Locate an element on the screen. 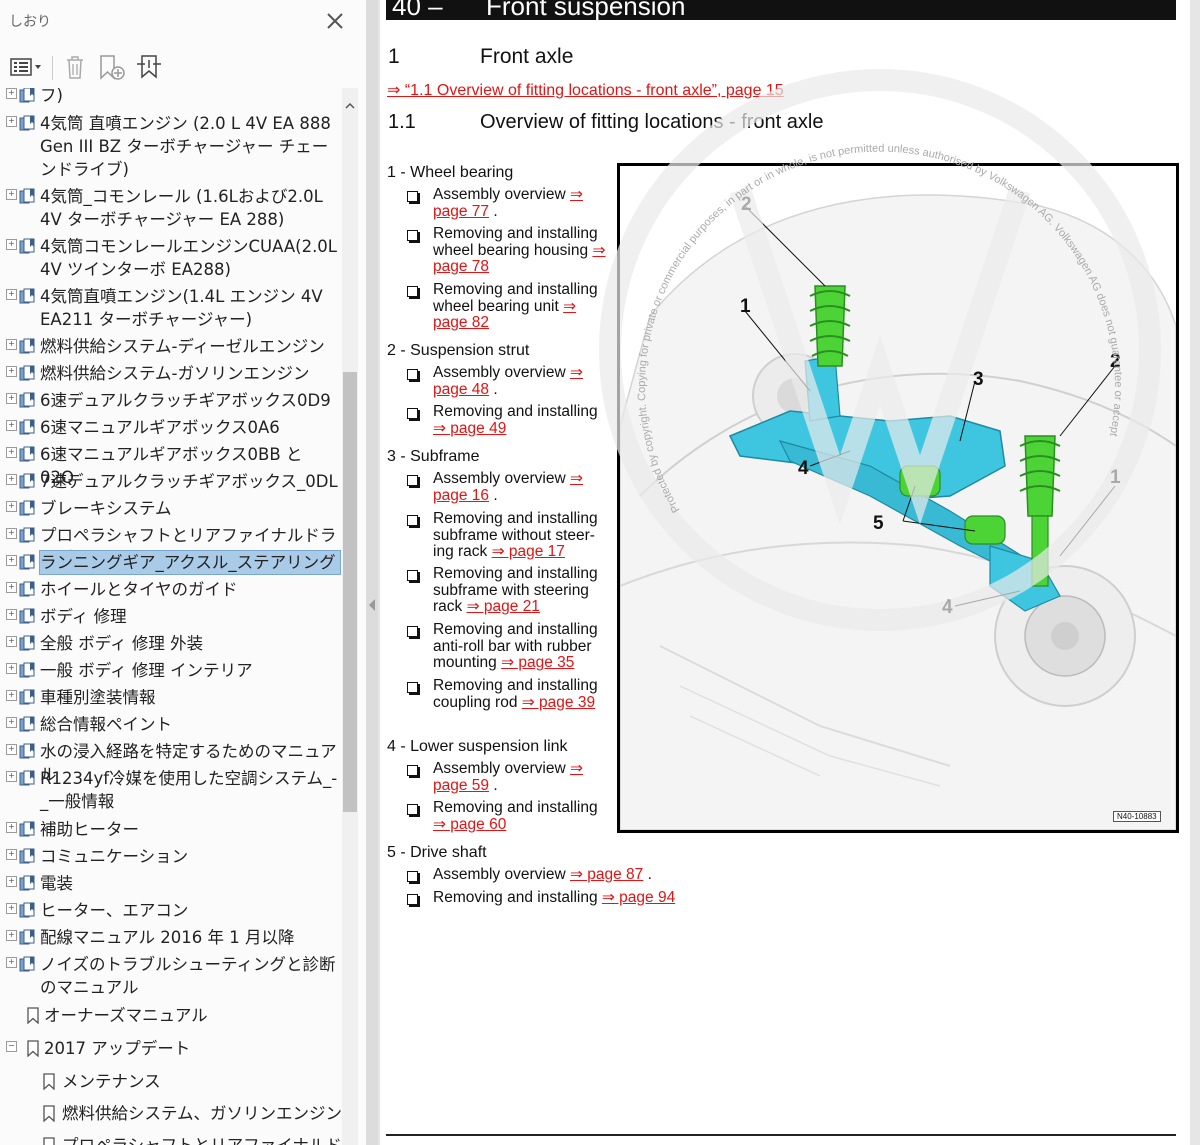 The width and height of the screenshot is (1200, 1145). callout-3: 3 is located at coordinates (978, 379).